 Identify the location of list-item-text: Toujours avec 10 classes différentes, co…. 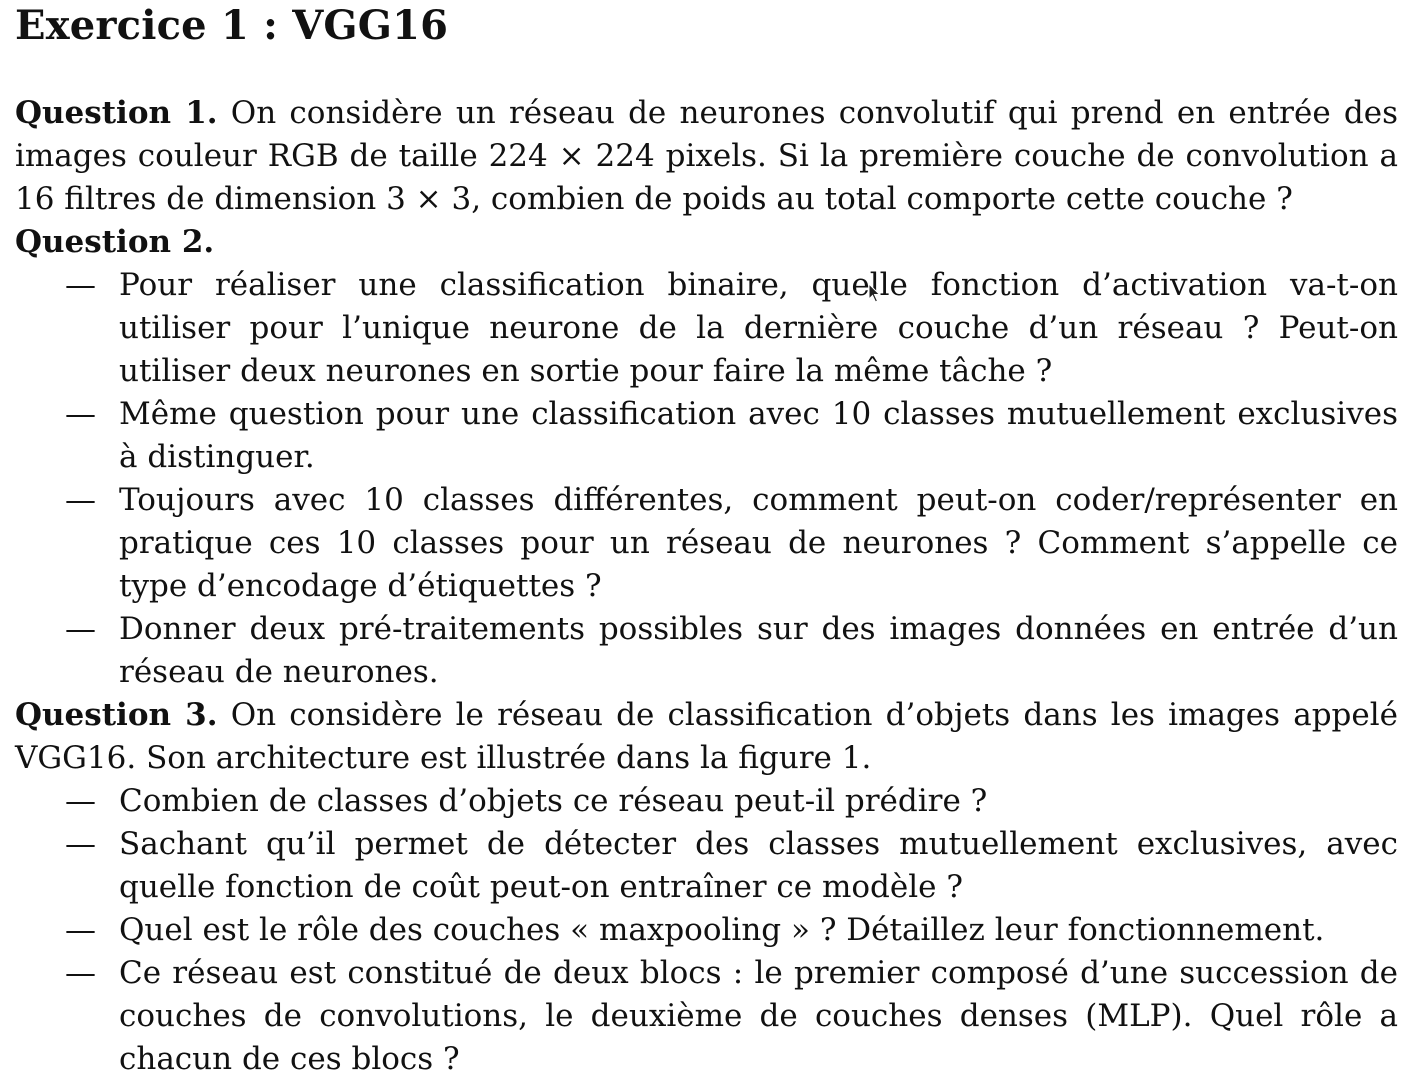
(758, 543).